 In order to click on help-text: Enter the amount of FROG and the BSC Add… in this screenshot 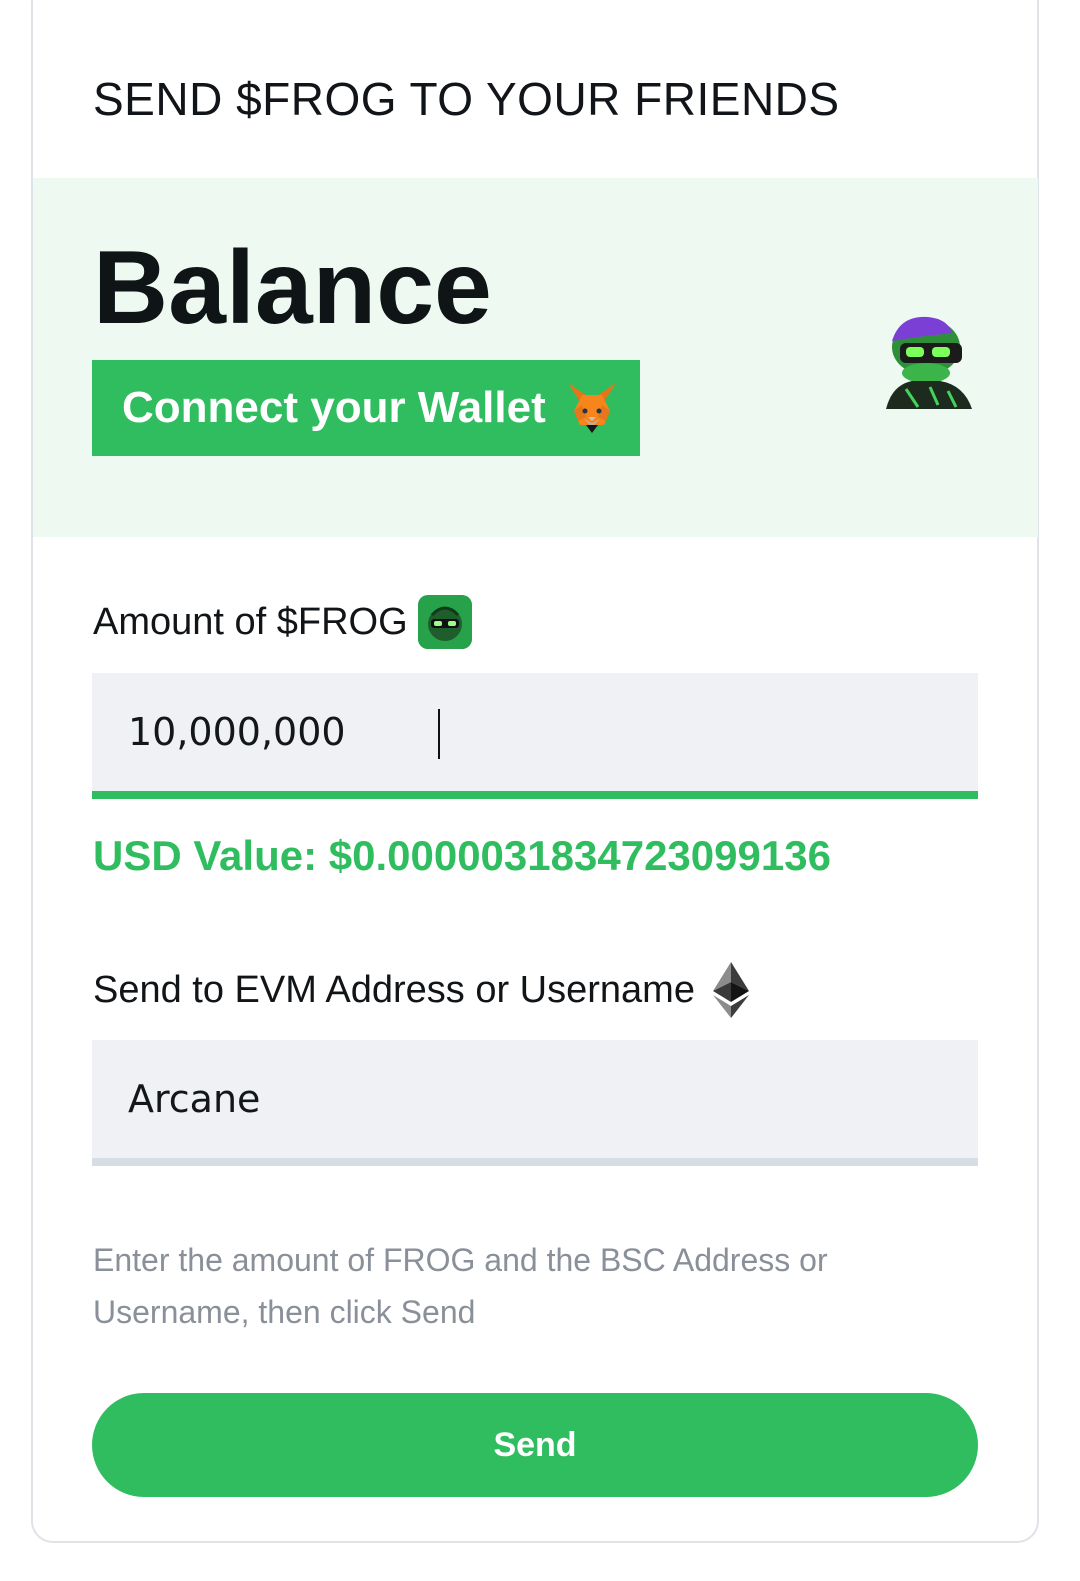, I will do `click(460, 1286)`.